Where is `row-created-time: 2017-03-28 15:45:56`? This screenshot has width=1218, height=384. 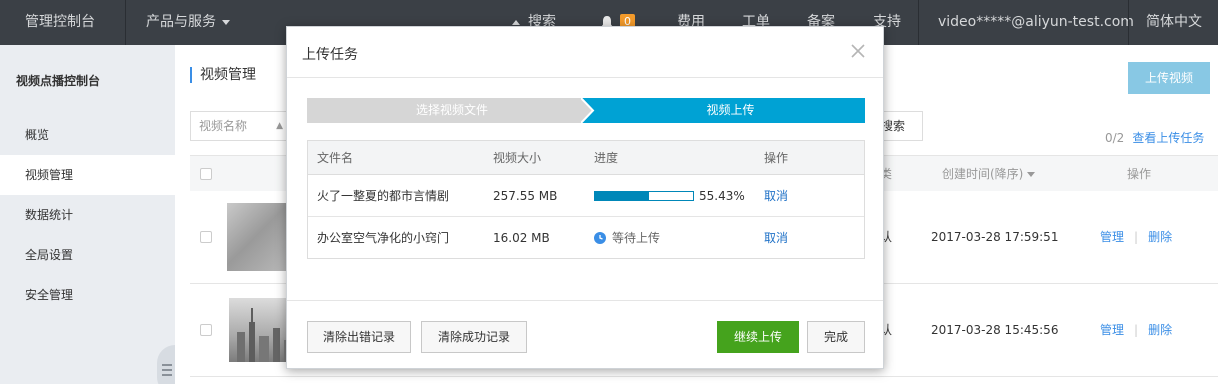 row-created-time: 2017-03-28 15:45:56 is located at coordinates (995, 330).